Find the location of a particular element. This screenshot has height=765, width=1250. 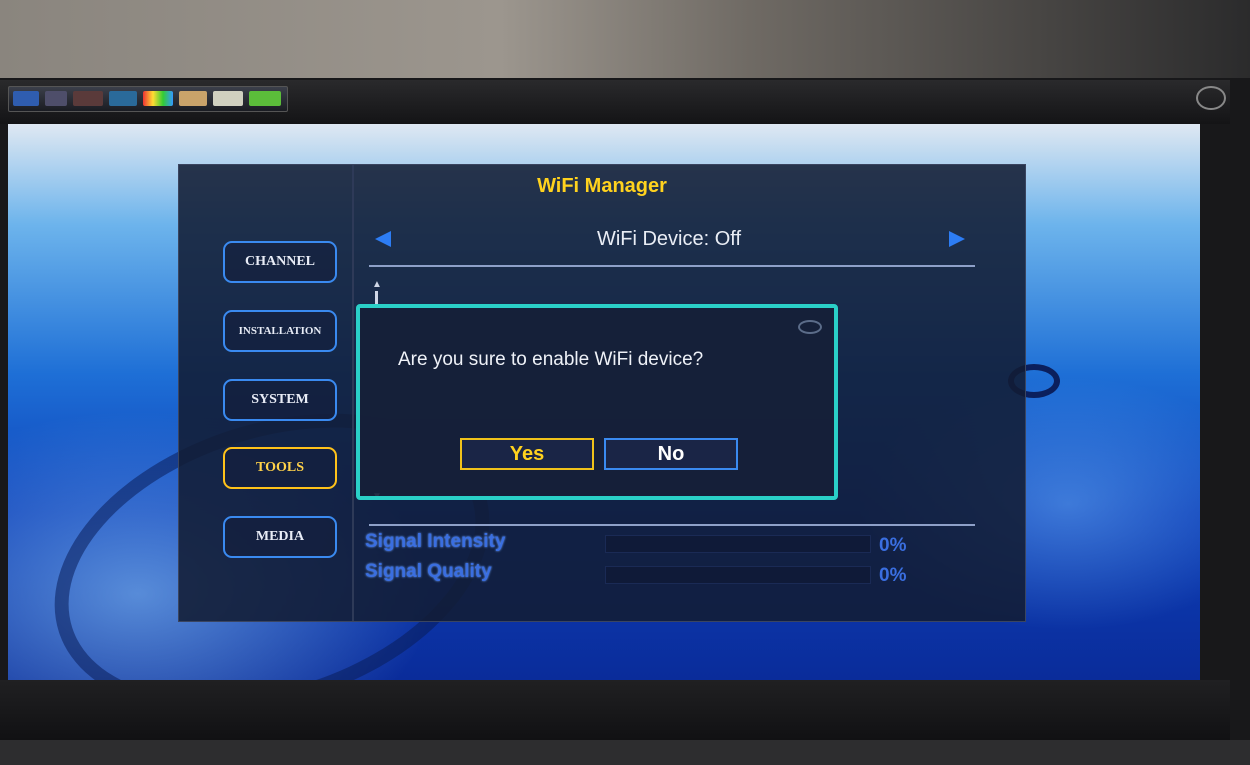

scroll-up-icon: ▲ is located at coordinates (377, 284).